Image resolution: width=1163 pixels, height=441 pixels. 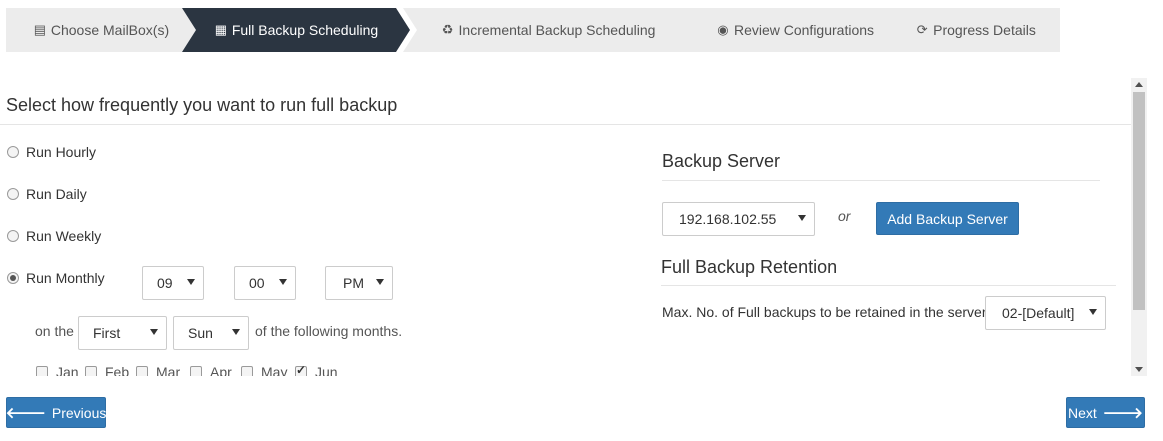 I want to click on weekday-value: Sun, so click(x=200, y=333).